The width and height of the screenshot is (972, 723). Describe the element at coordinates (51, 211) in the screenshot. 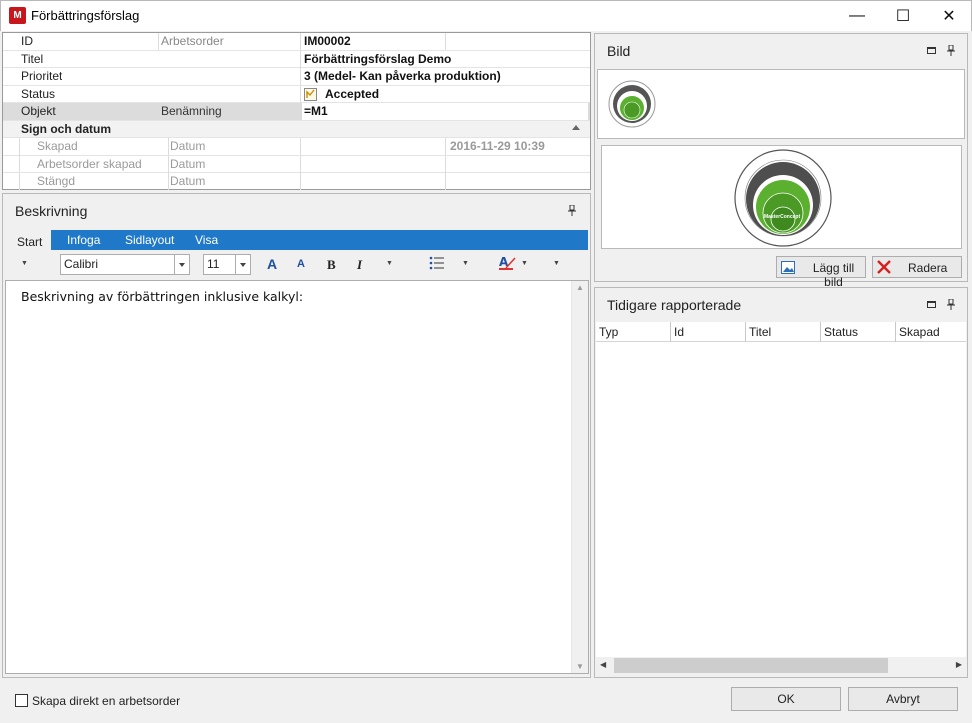

I see `description-title: Beskrivning` at that location.